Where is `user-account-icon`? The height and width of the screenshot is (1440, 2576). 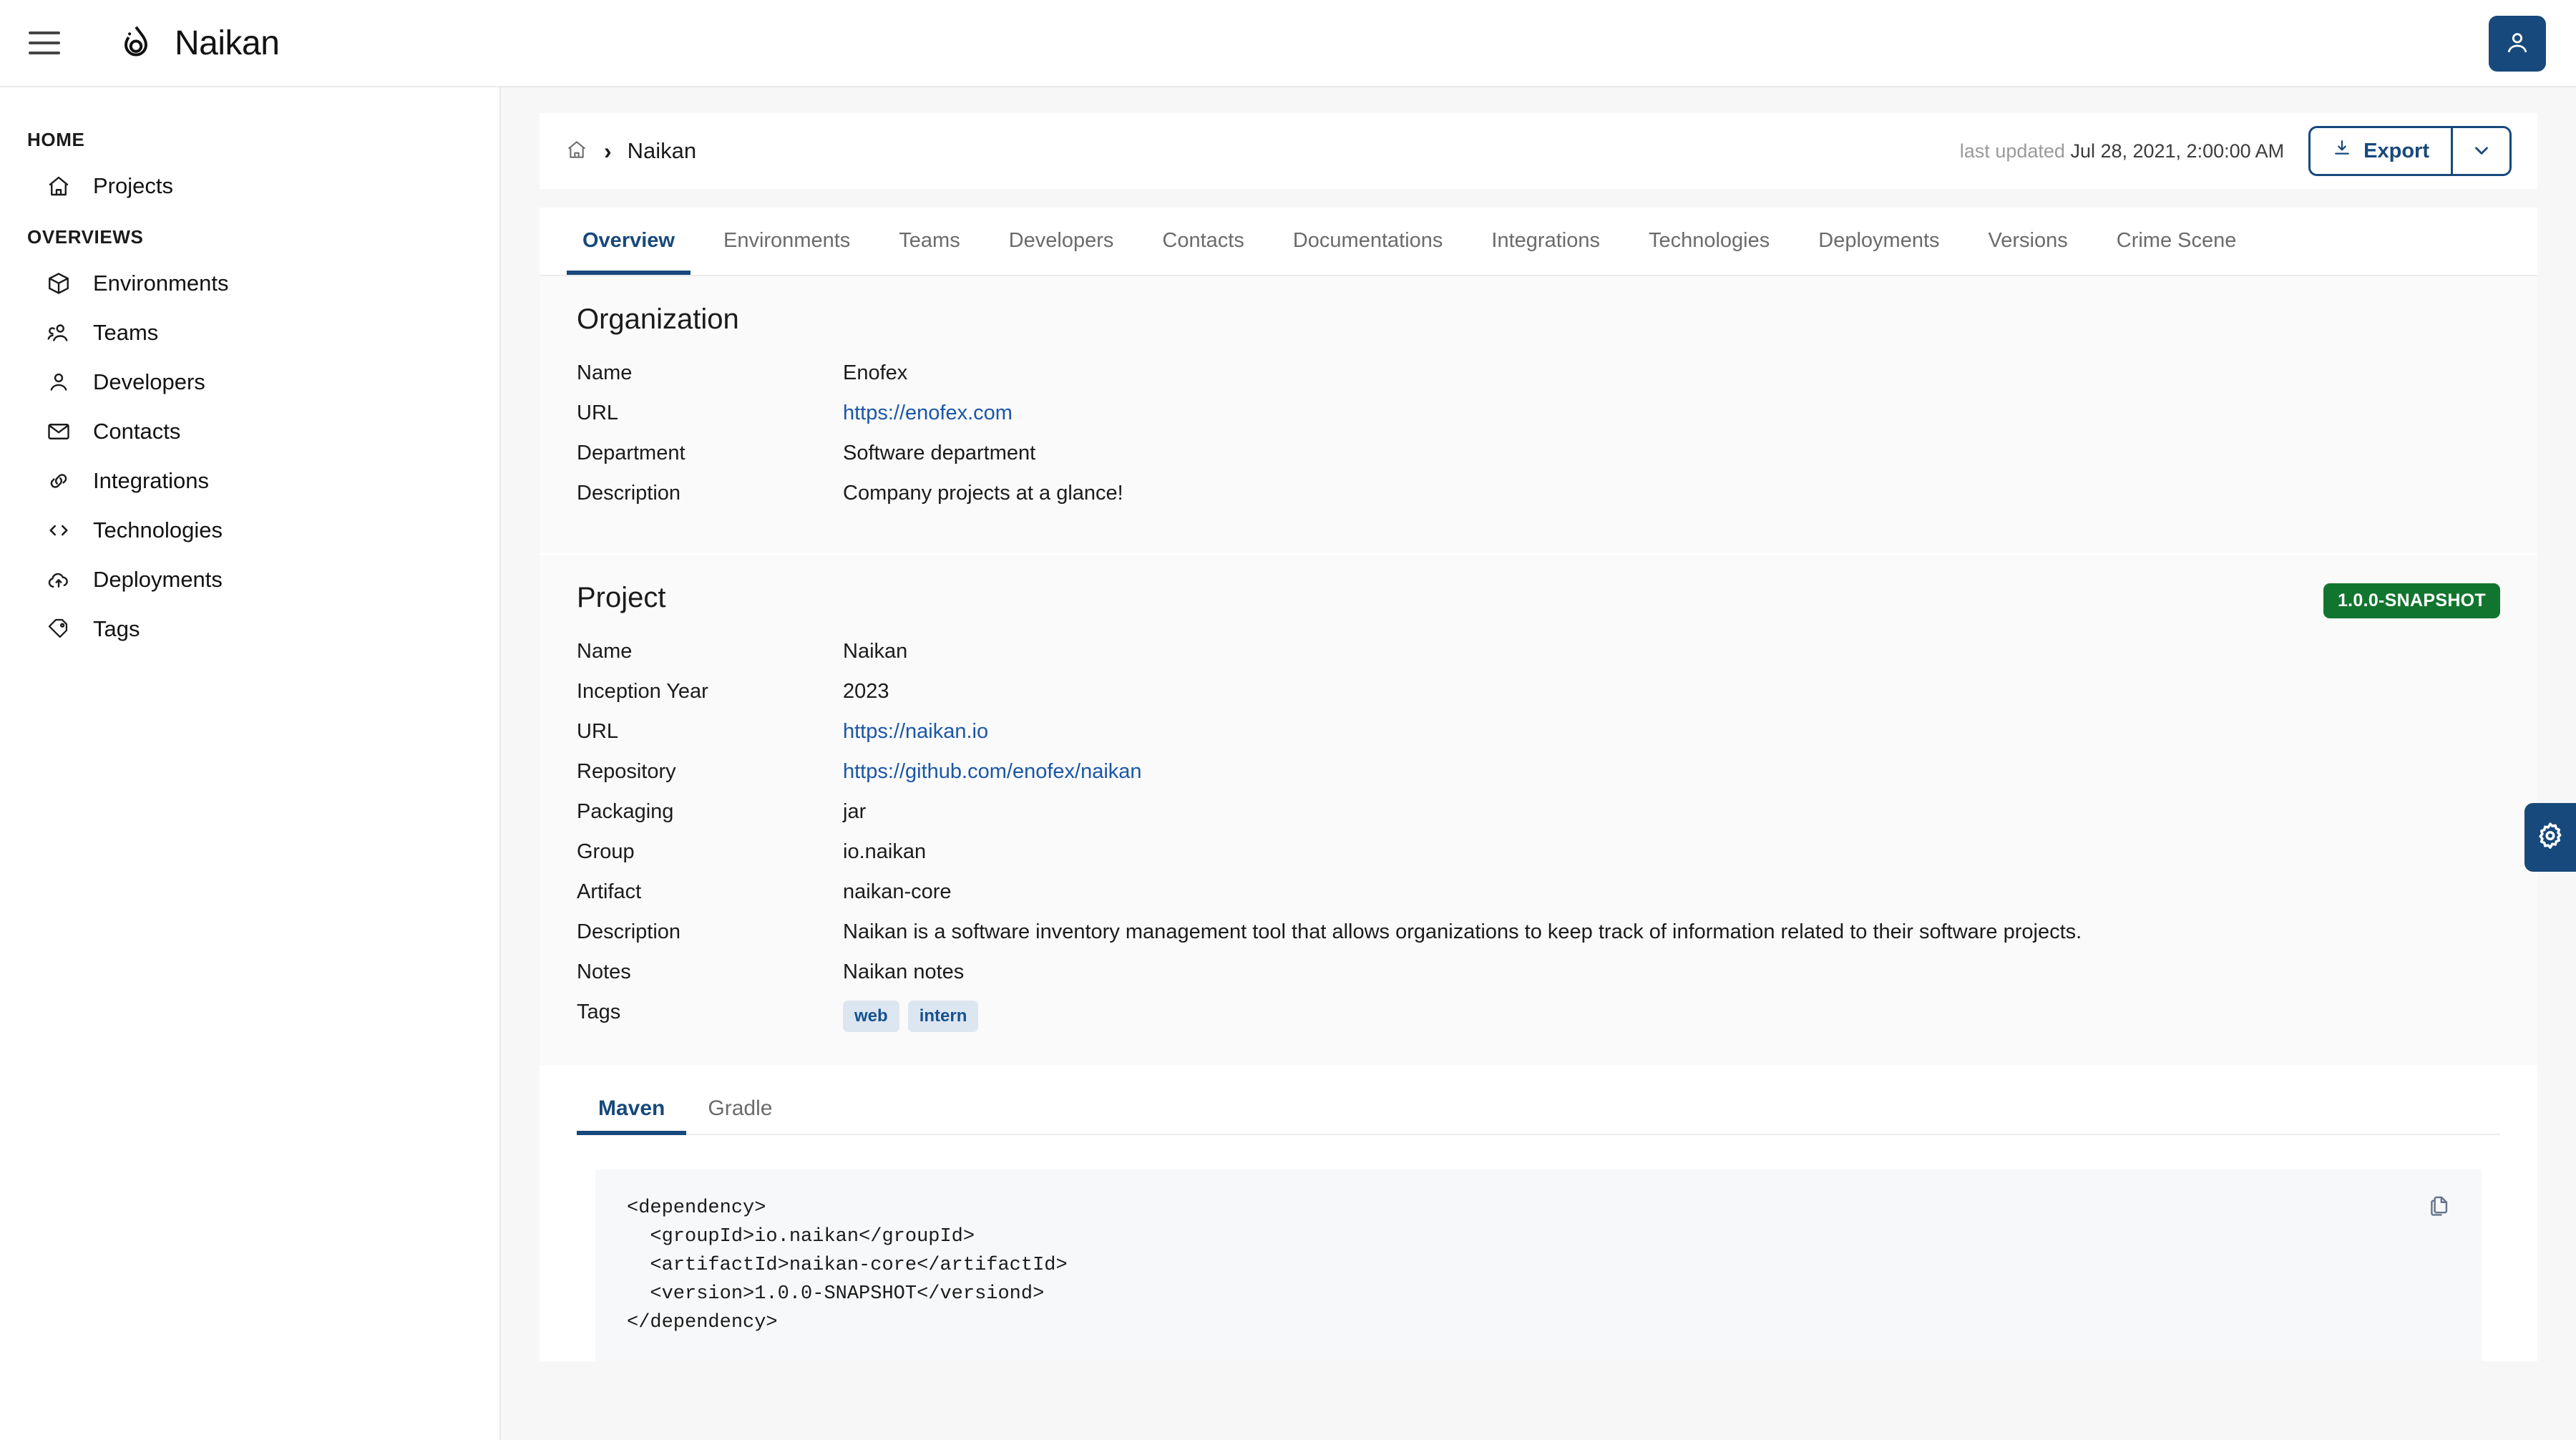
user-account-icon is located at coordinates (2517, 44).